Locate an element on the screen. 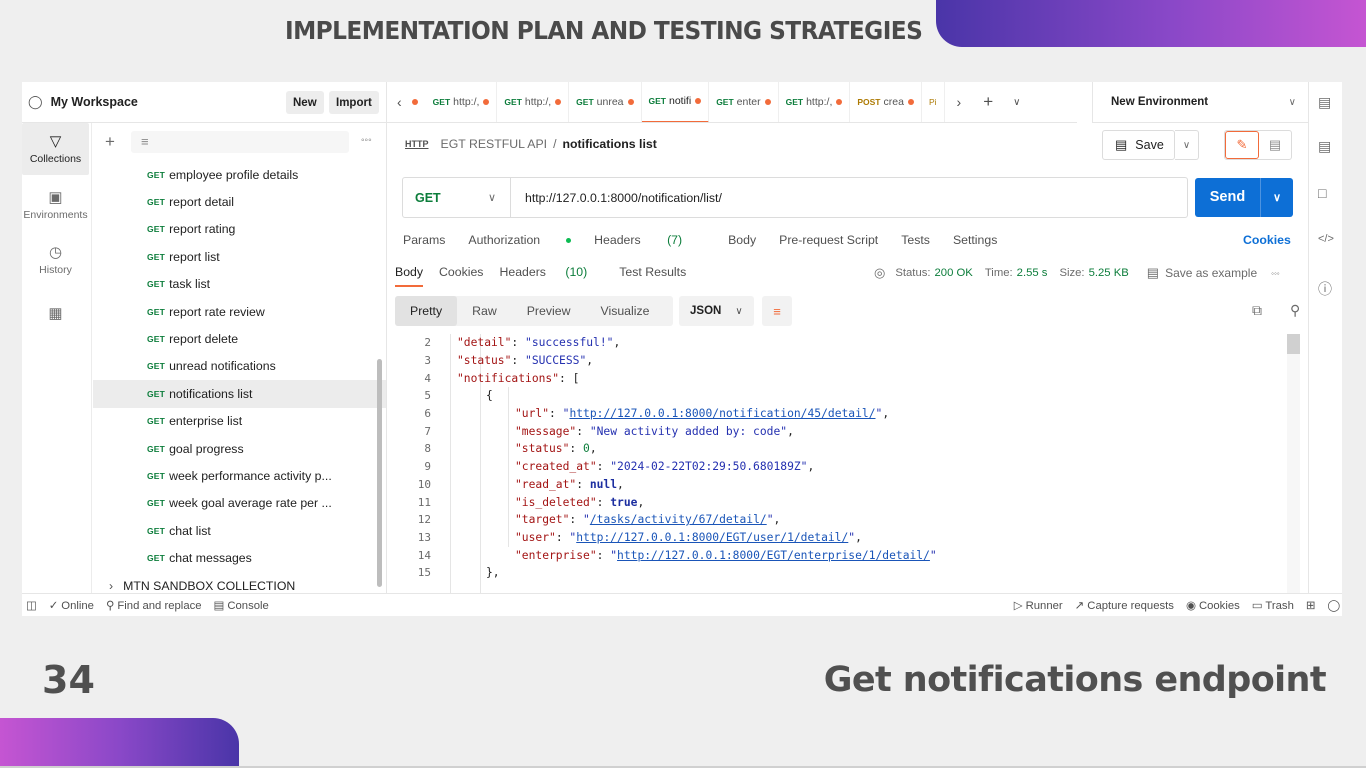  breadcrumb-request: notifications list is located at coordinates (610, 144).